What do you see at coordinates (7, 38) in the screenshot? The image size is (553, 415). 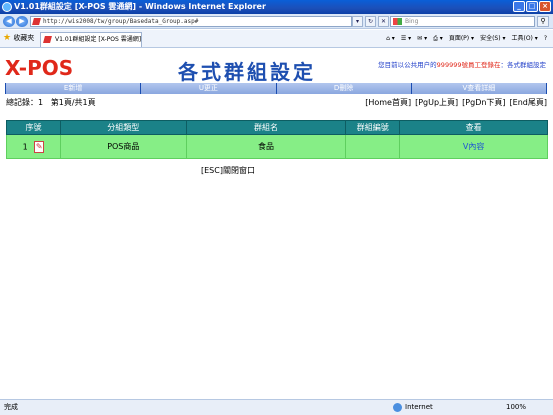 I see `star-icon: ★` at bounding box center [7, 38].